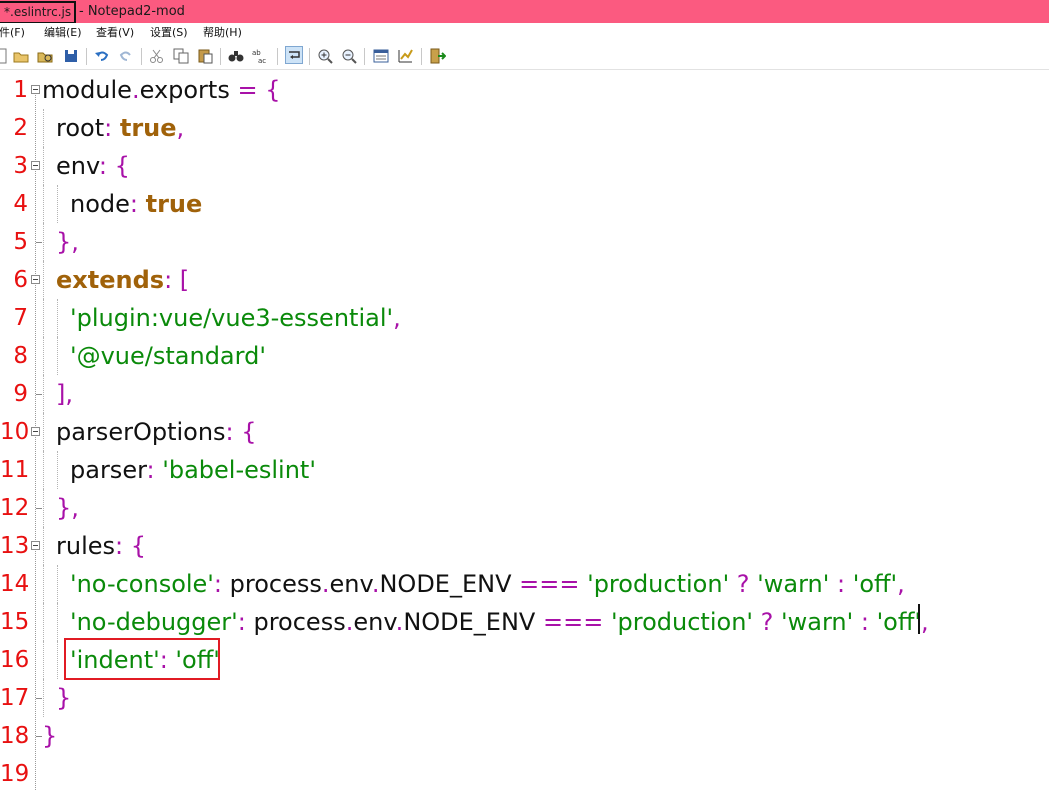 Image resolution: width=1049 pixels, height=793 pixels. Describe the element at coordinates (169, 33) in the screenshot. I see `menu-settings: 设置(S)` at that location.